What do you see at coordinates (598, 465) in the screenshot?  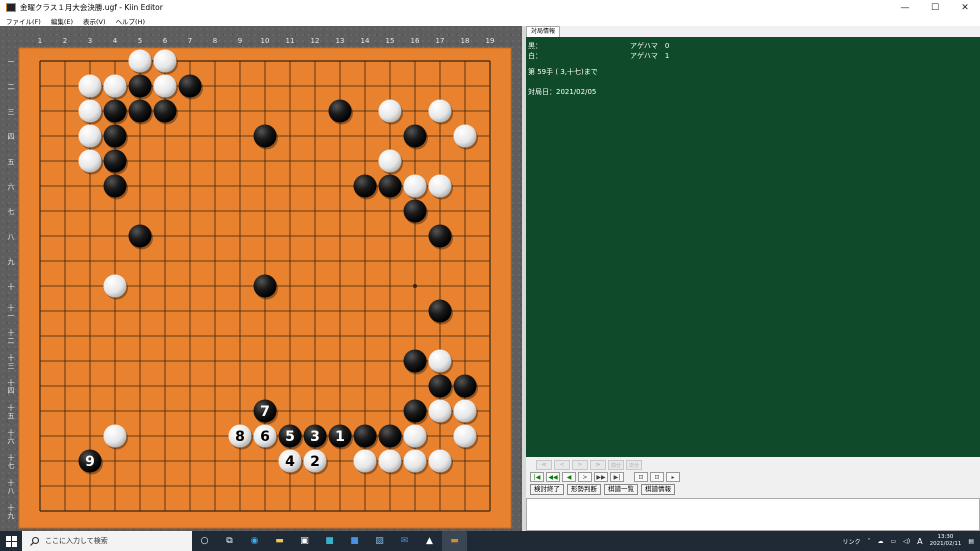 I see `nav-disabled-last: ≫` at bounding box center [598, 465].